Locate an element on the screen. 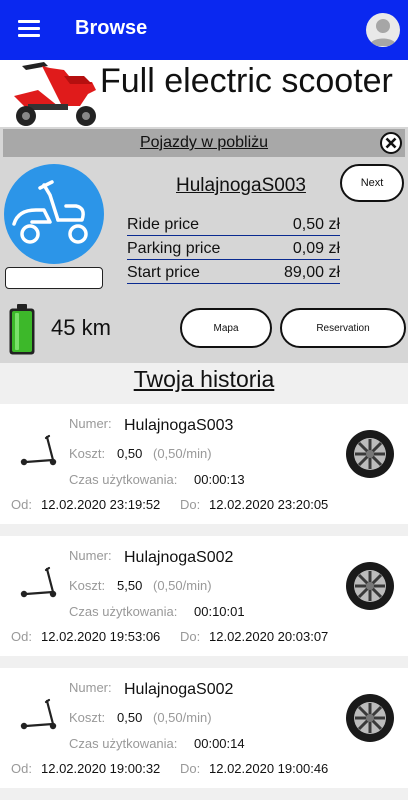  price-row-ride: Ride price 0,50 zł is located at coordinates (233, 224).